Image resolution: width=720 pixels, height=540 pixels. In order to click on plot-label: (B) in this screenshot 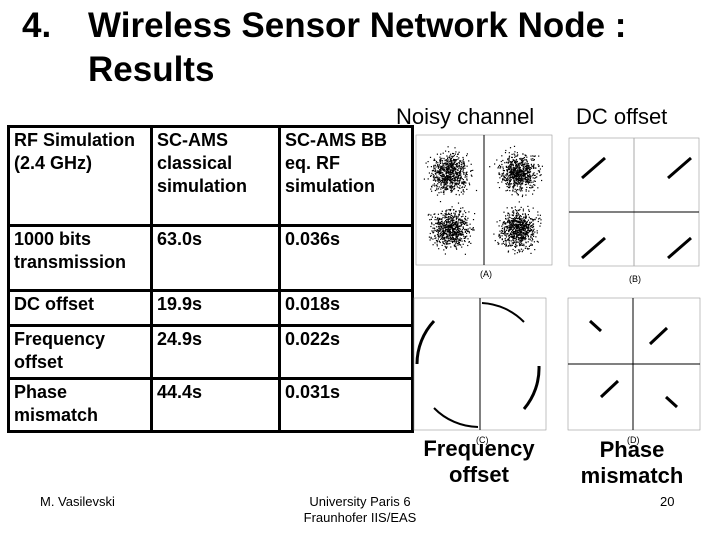, I will do `click(635, 279)`.